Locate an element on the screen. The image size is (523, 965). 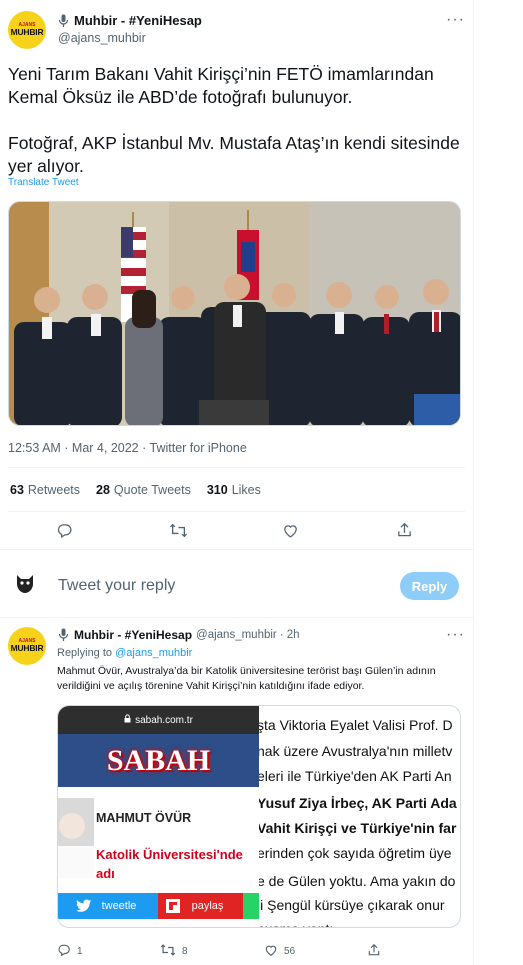
reply-count: 1 is located at coordinates (80, 951).